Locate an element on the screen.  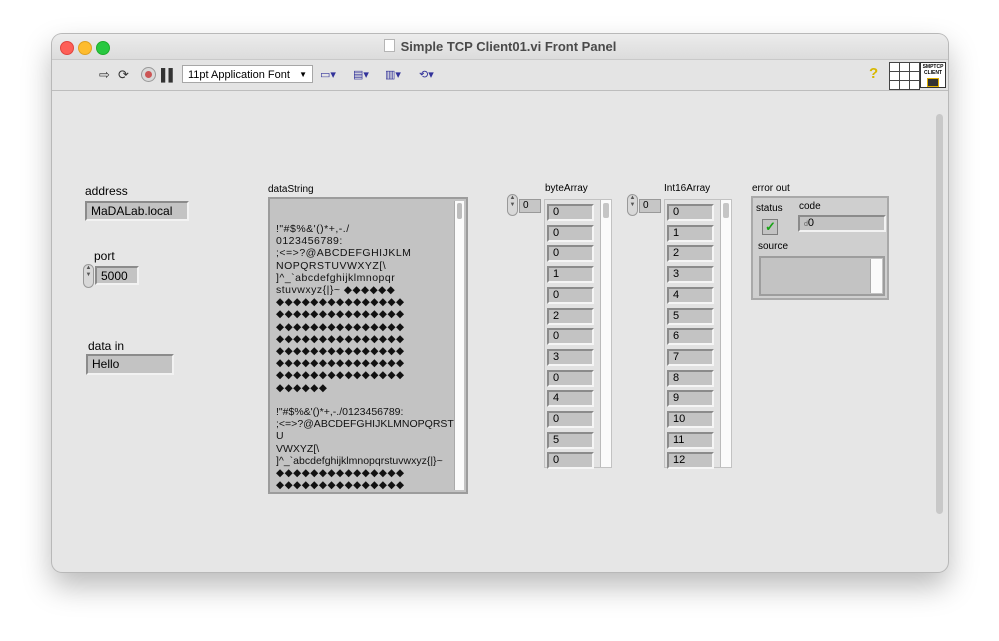
status-check-icon is located at coordinates (770, 227).